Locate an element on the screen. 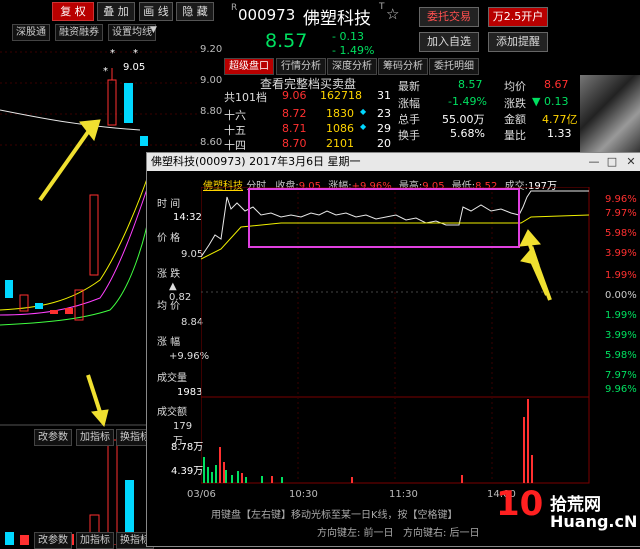 Image resolution: width=640 pixels, height=549 pixels. tab-chip-analysis: 筹码分析 is located at coordinates (403, 66).